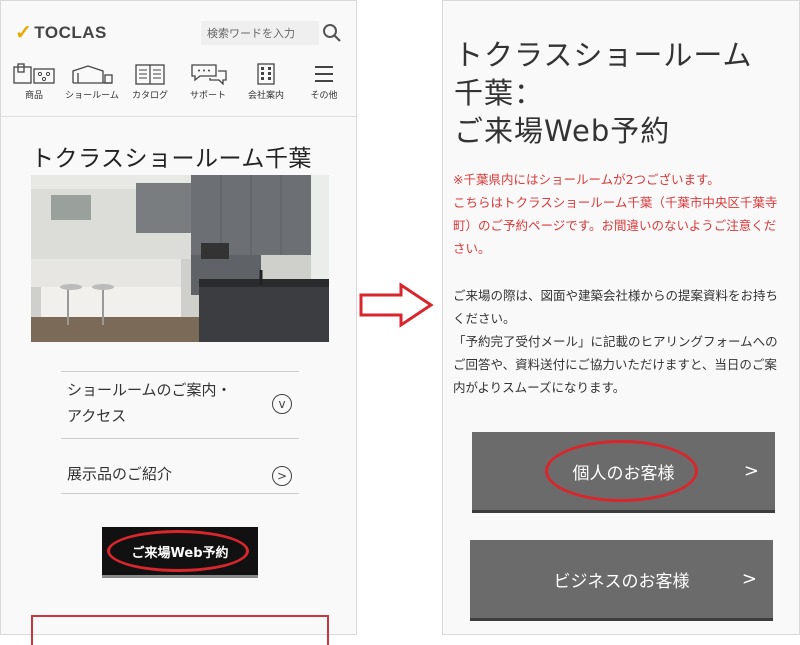 Image resolution: width=800 pixels, height=645 pixels. What do you see at coordinates (603, 93) in the screenshot?
I see `reservation-title: トクラスショールーム 千葉： ご来場Web予約` at bounding box center [603, 93].